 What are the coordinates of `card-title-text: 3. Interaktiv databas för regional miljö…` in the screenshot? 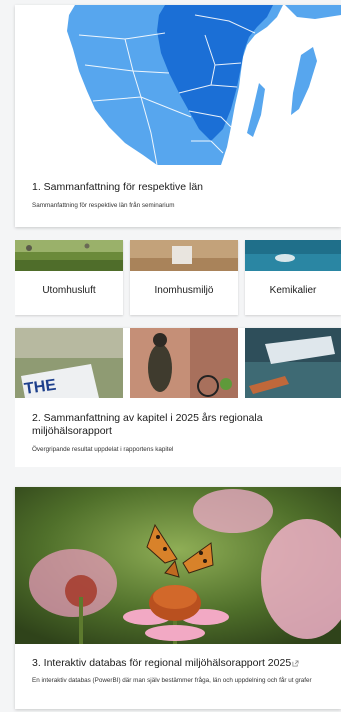 It's located at (162, 663).